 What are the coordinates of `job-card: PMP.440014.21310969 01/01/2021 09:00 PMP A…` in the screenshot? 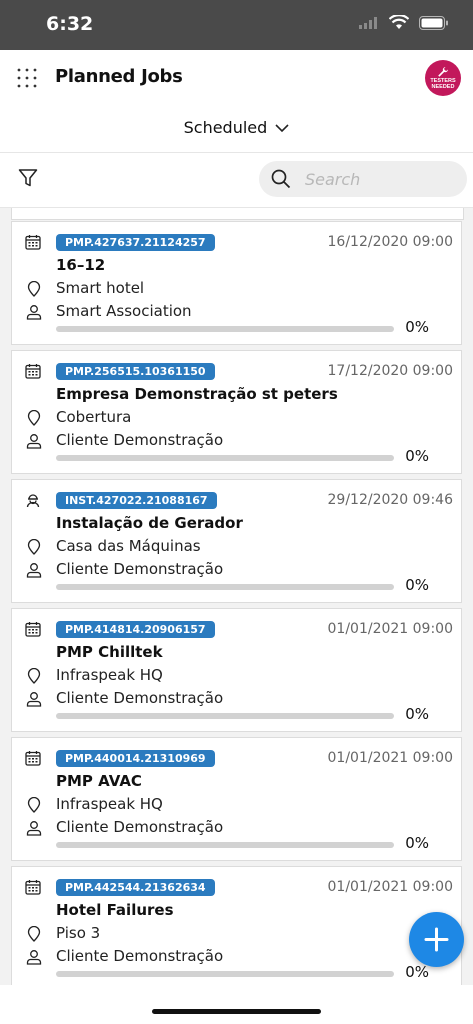 It's located at (236, 799).